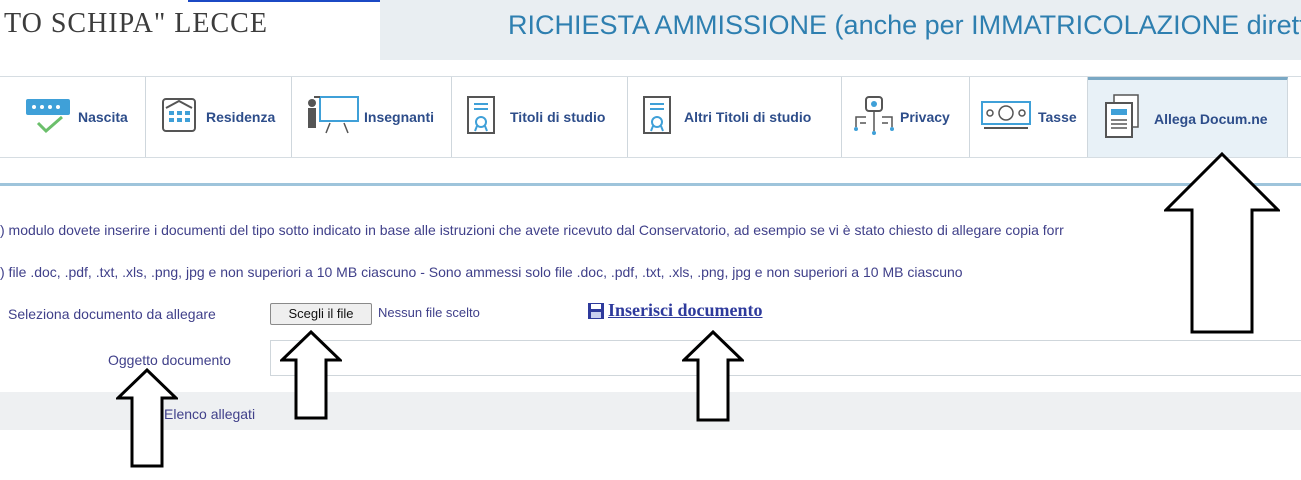 Image resolution: width=1301 pixels, height=480 pixels. I want to click on tab-residenza: Residenza, so click(219, 117).